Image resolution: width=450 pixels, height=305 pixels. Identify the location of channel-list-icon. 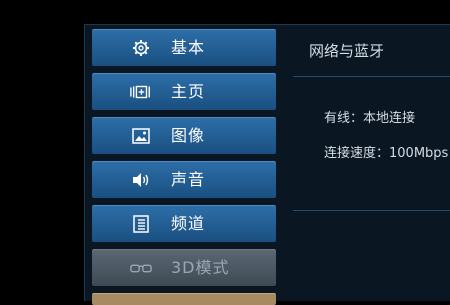
(141, 224).